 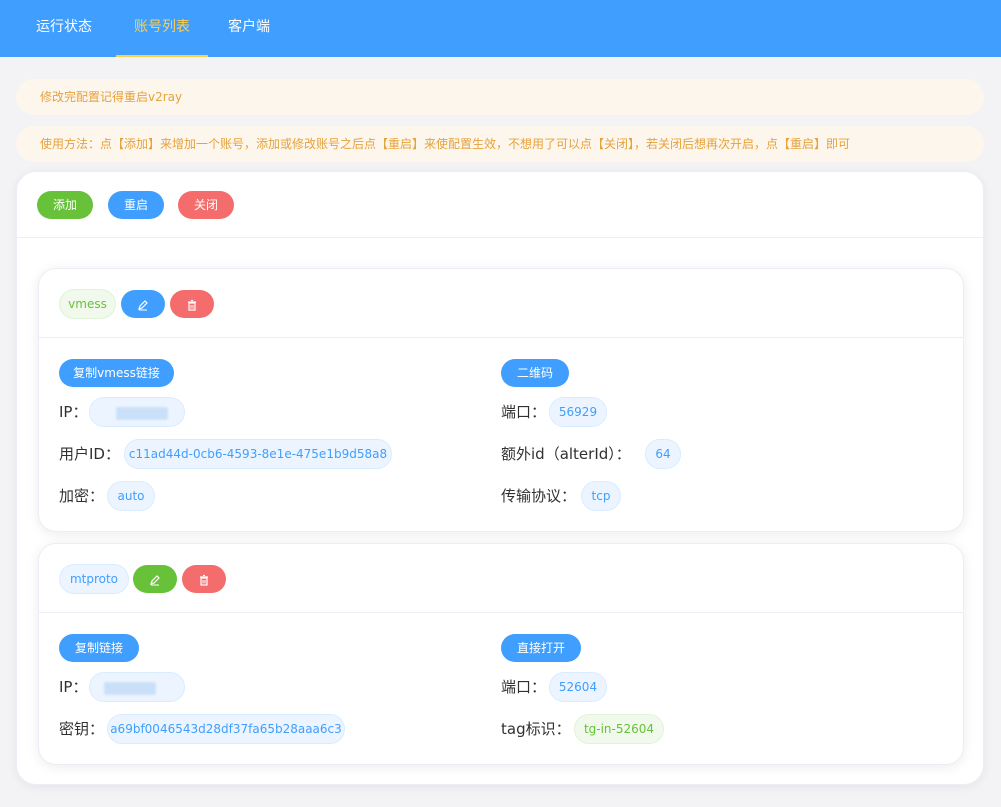 What do you see at coordinates (578, 687) in the screenshot?
I see `port-value: 52604` at bounding box center [578, 687].